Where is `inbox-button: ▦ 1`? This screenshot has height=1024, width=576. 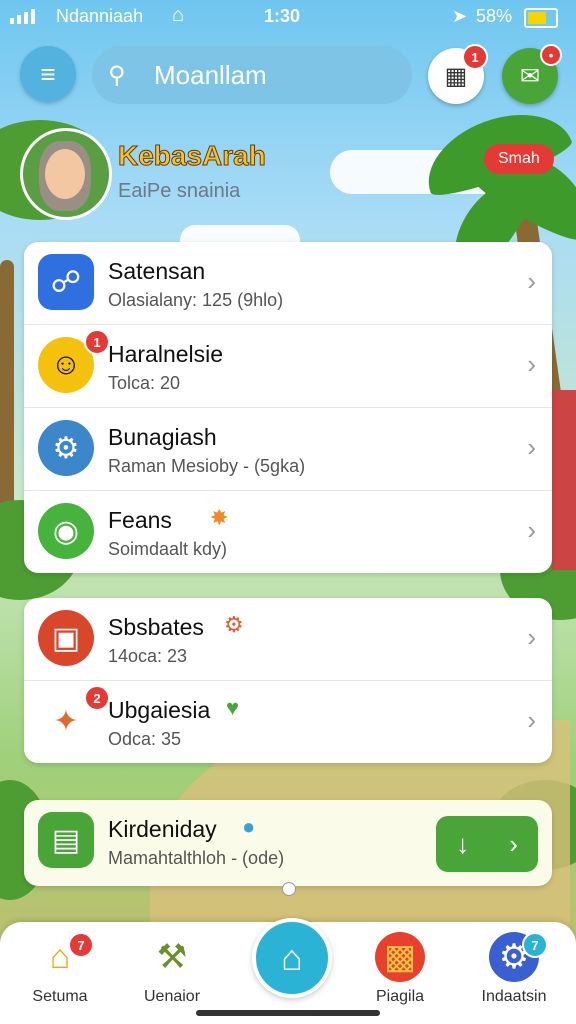
inbox-button: ▦ 1 is located at coordinates (458, 74).